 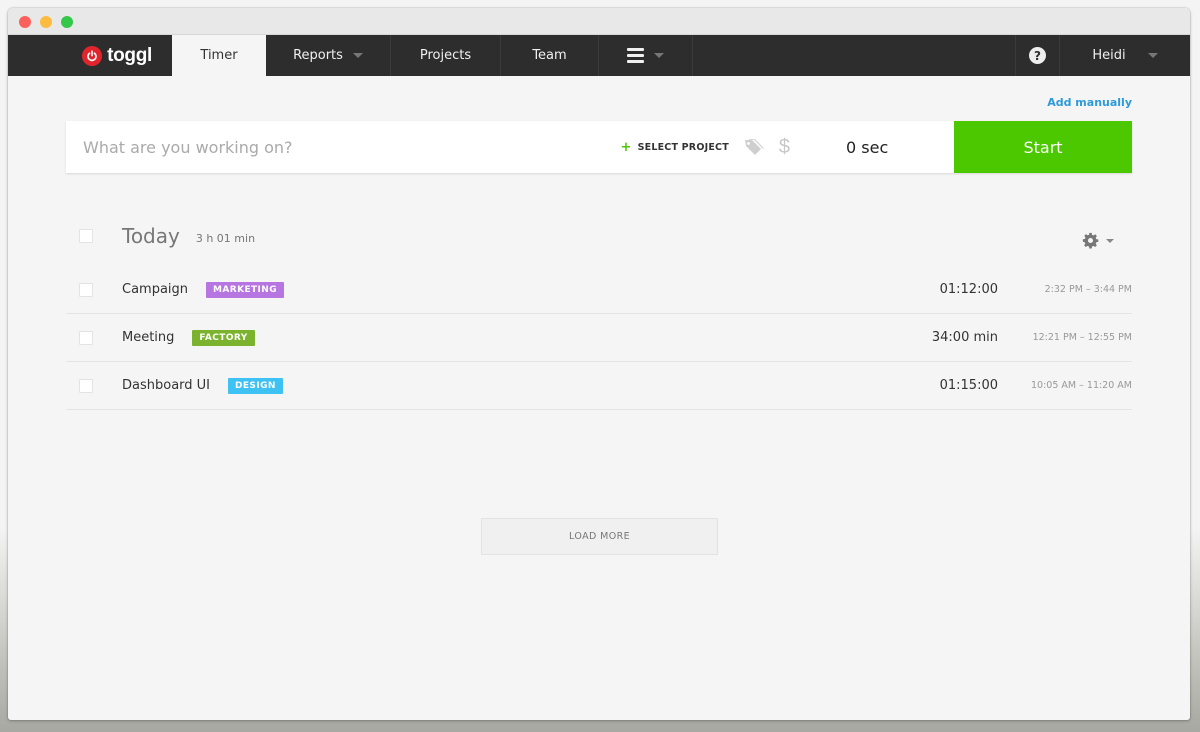 I want to click on billable-dollar-icon: $, so click(x=784, y=147).